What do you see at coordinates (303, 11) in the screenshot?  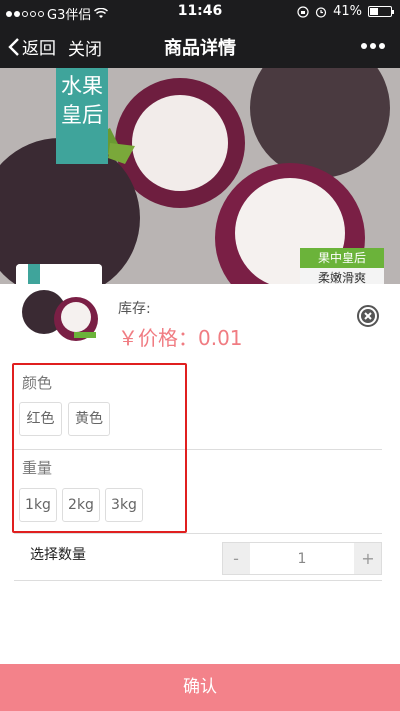 I see `lock-rotation-icon` at bounding box center [303, 11].